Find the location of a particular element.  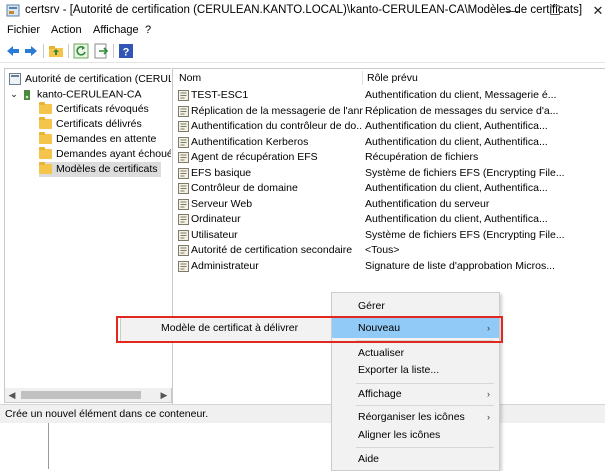

certsrv-app-icon is located at coordinates (13, 10).